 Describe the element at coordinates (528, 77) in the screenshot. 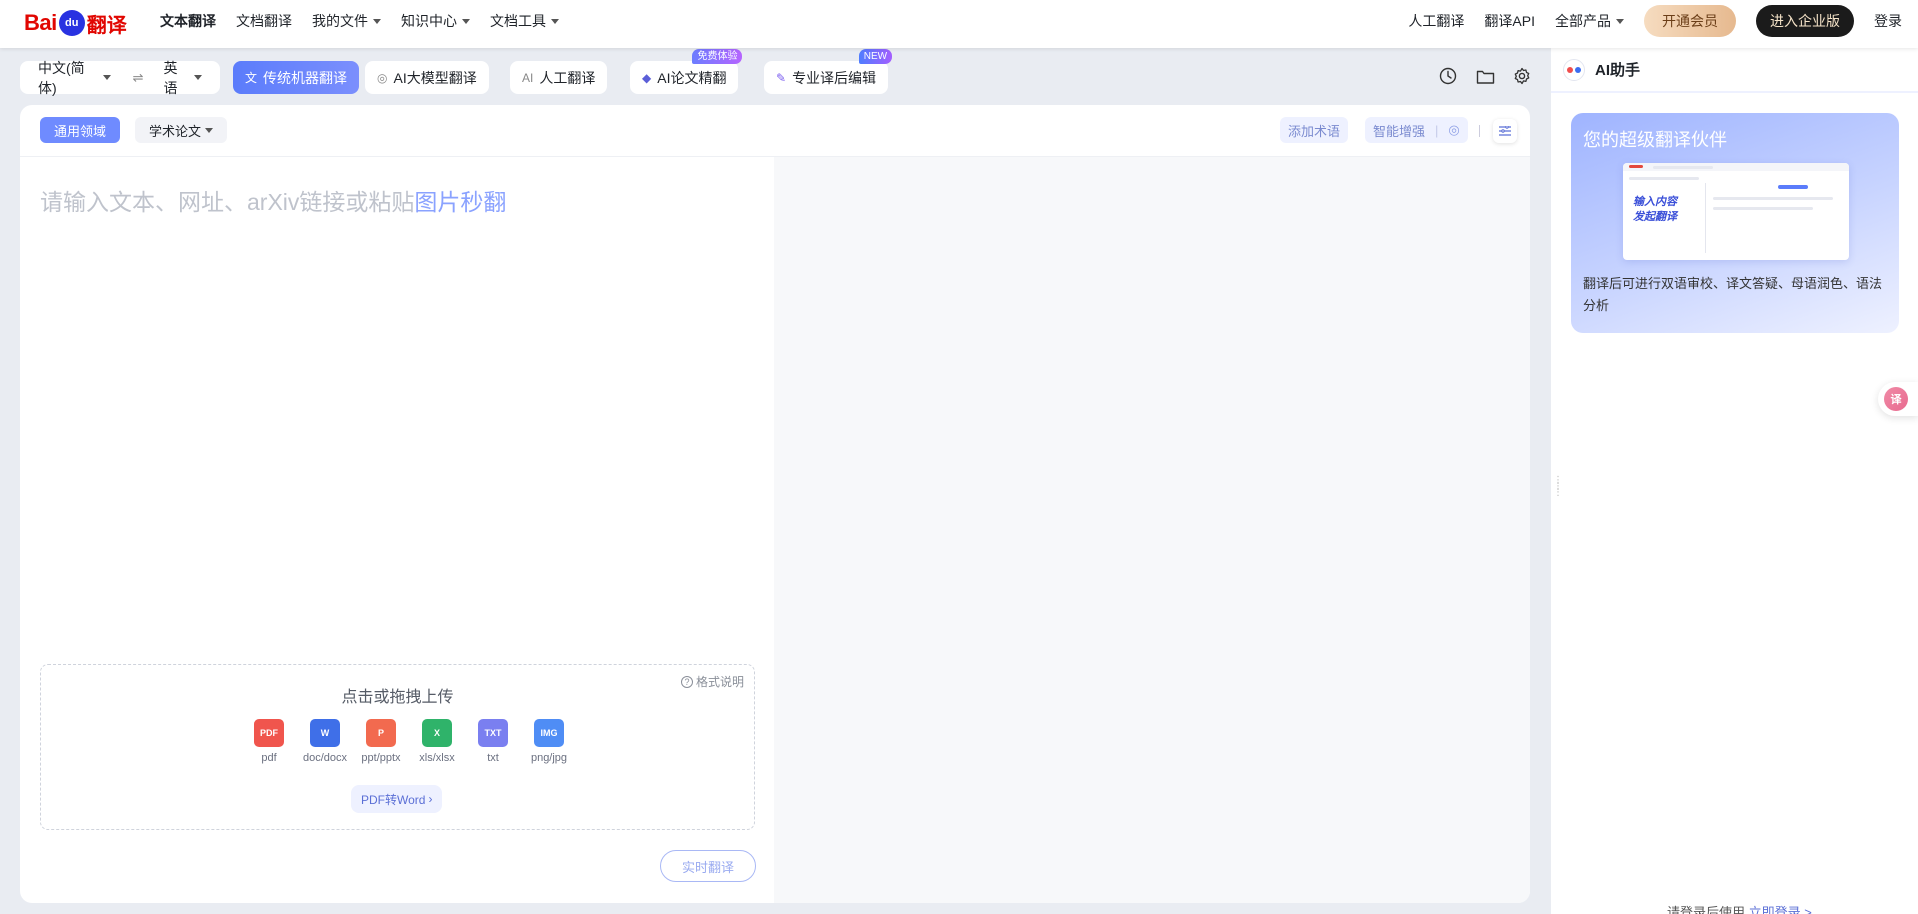

I see `ai-human-icon: AI` at that location.